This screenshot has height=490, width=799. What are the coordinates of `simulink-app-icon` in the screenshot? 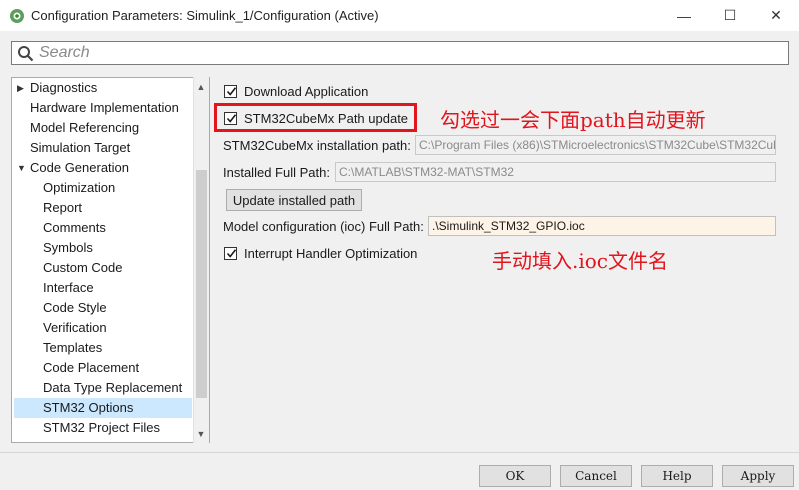 It's located at (17, 16).